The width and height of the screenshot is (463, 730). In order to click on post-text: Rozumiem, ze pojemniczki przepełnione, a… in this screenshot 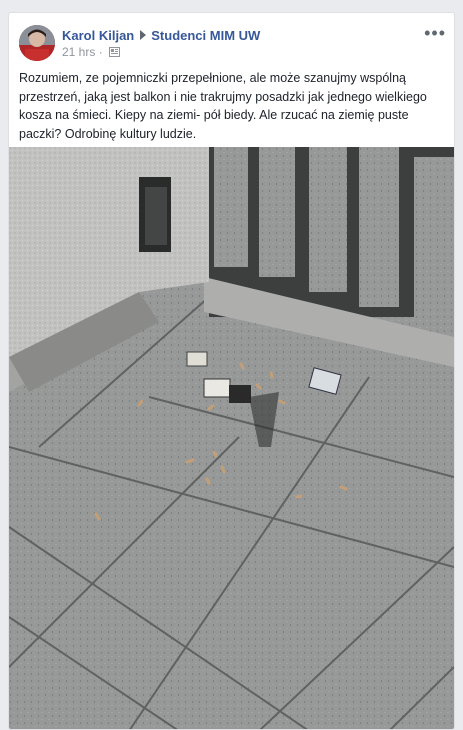, I will do `click(223, 106)`.